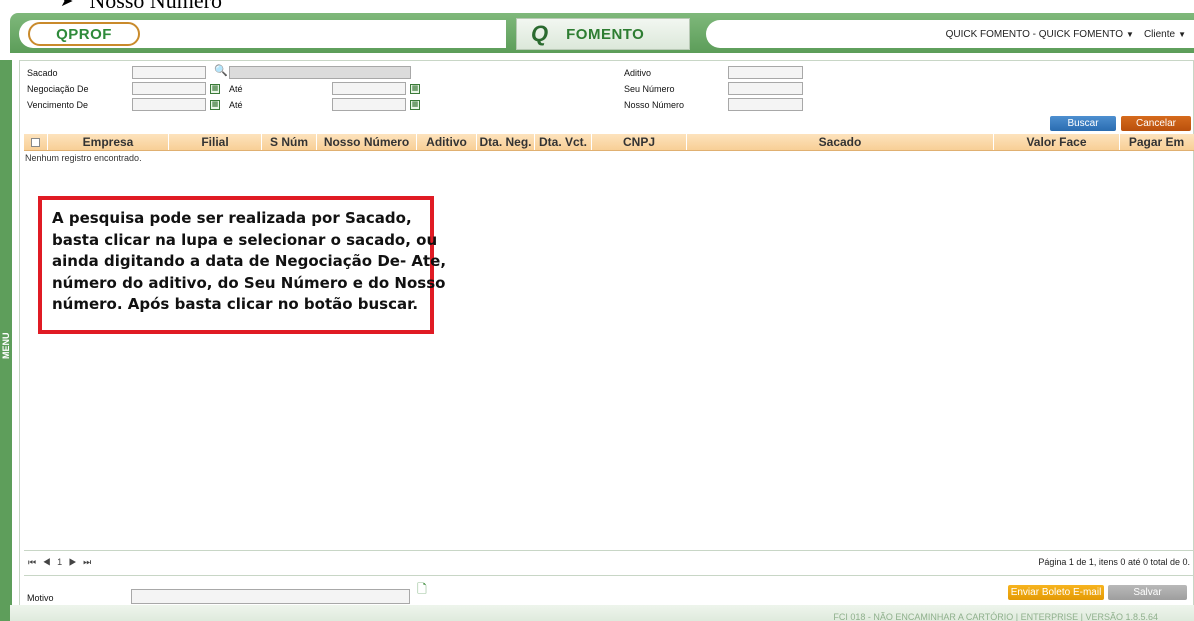  What do you see at coordinates (58, 89) in the screenshot?
I see `negociacao-label: Negociação De` at bounding box center [58, 89].